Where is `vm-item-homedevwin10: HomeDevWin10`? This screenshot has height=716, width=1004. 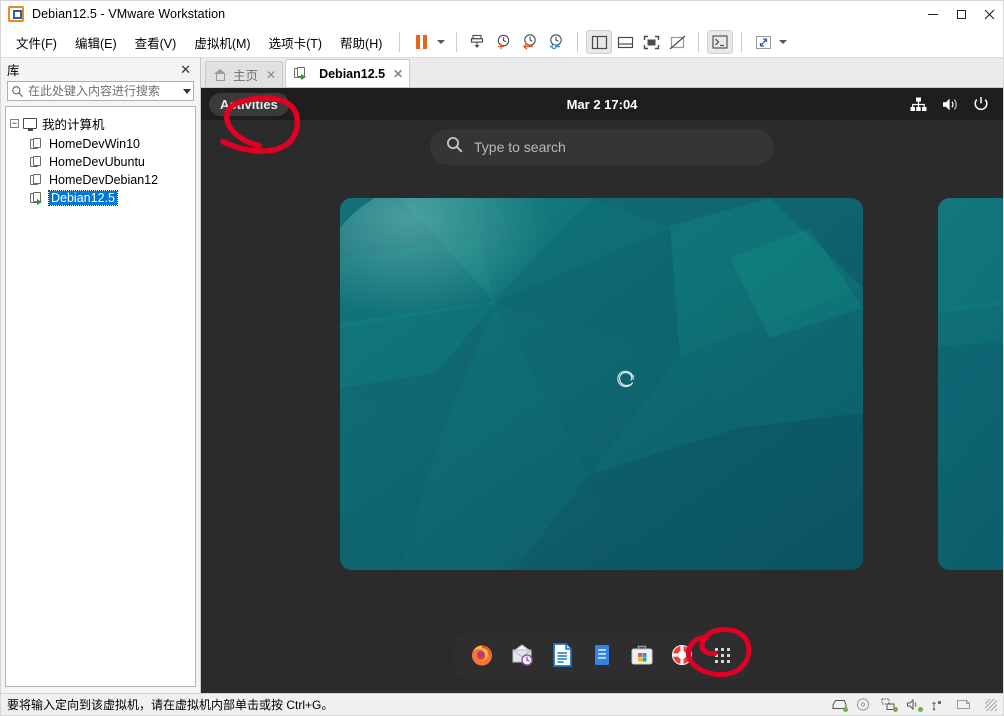
vm-item-homedevwin10: HomeDevWin10 is located at coordinates (100, 144).